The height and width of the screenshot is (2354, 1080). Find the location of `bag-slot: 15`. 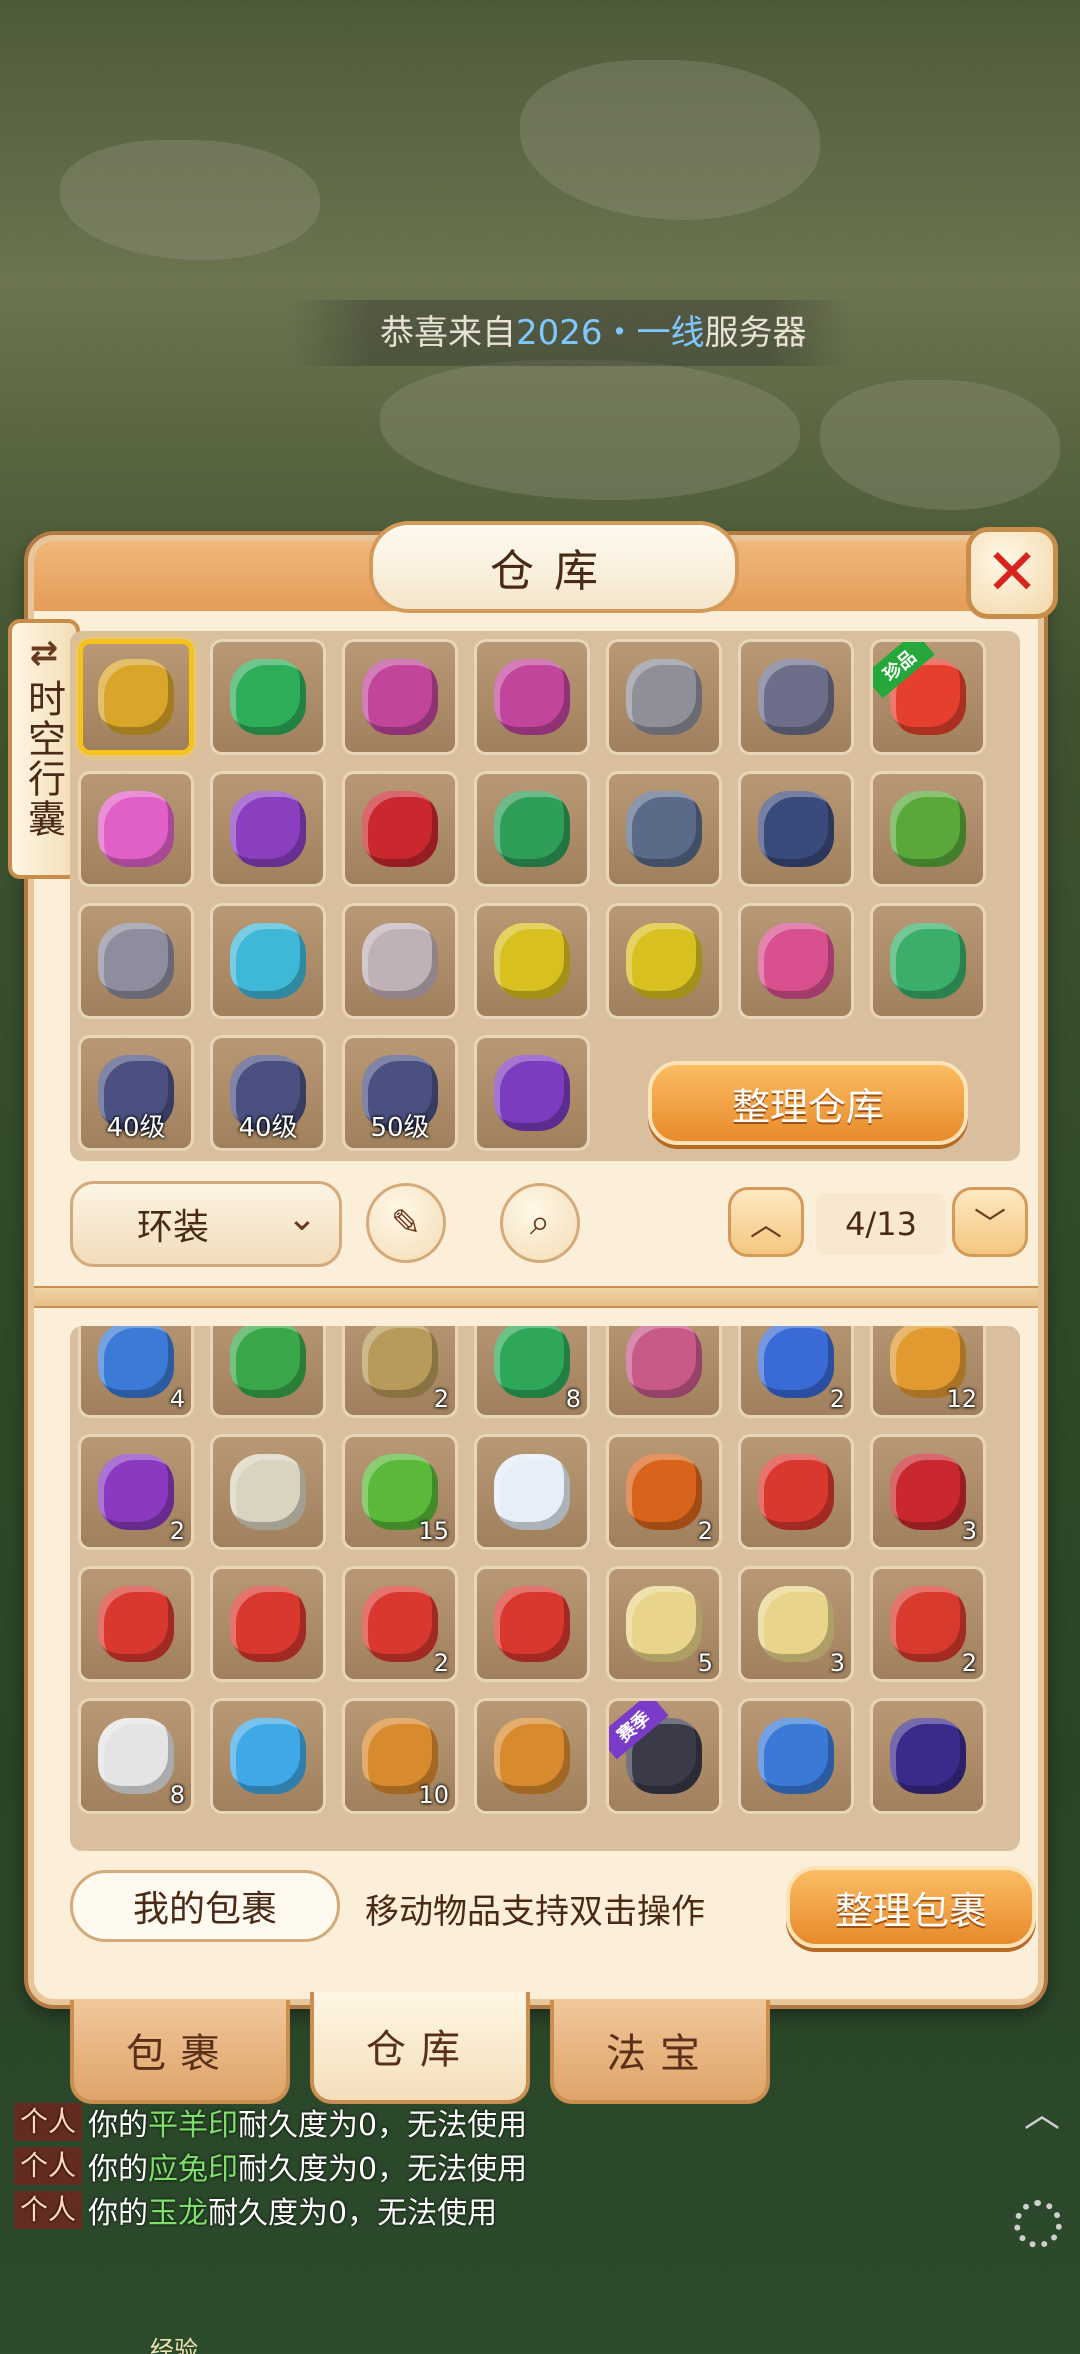

bag-slot: 15 is located at coordinates (400, 1492).